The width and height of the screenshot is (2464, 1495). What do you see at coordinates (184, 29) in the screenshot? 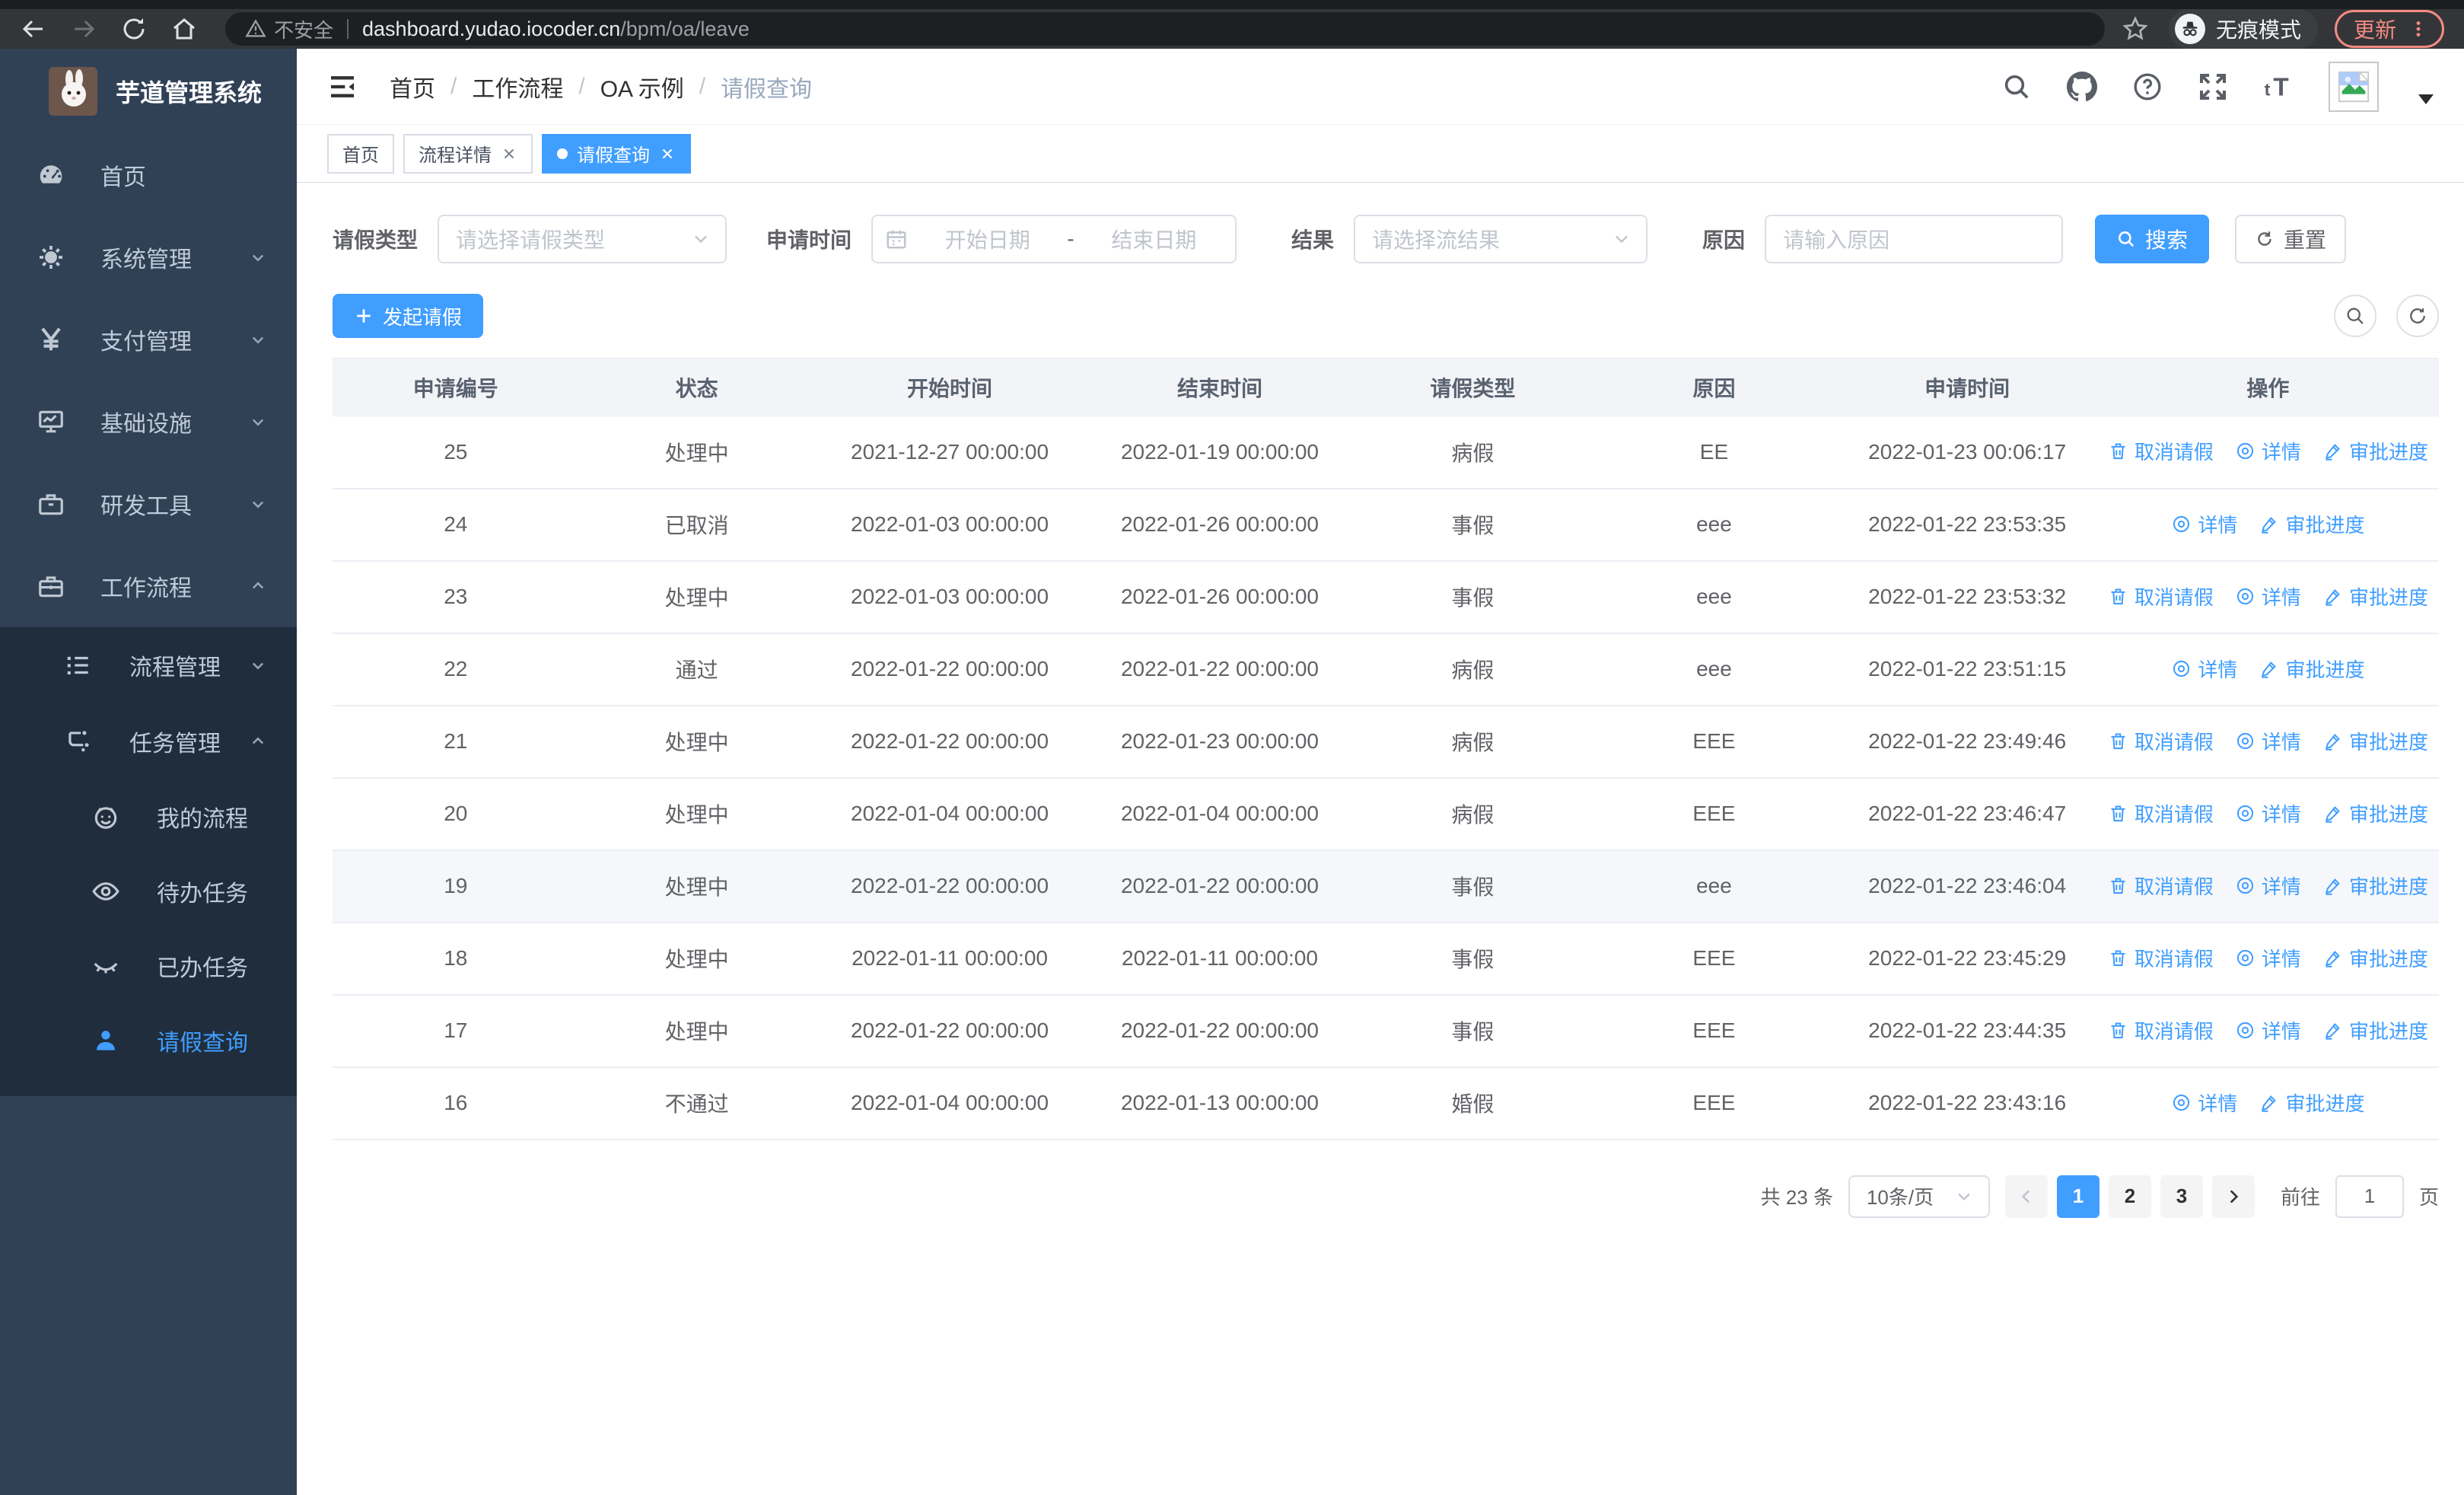
I see `home-icon` at bounding box center [184, 29].